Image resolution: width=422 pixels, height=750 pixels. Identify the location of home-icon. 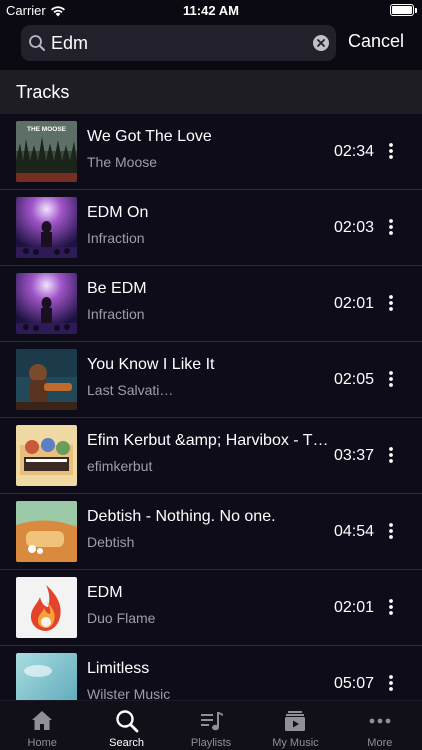
(42, 720).